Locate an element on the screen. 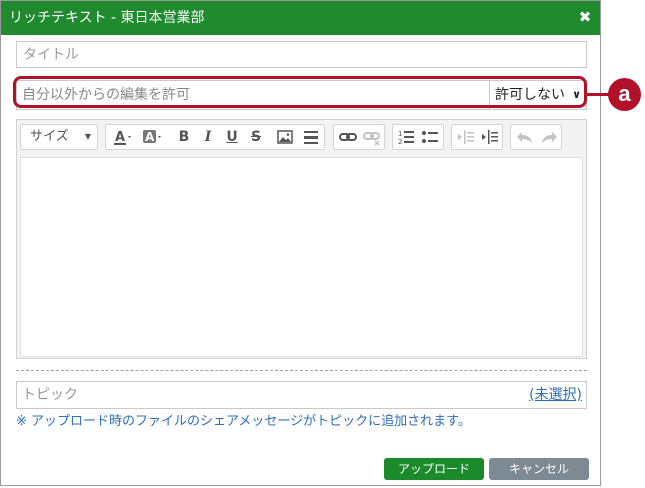  caret-down-icon: ▼ is located at coordinates (87, 136).